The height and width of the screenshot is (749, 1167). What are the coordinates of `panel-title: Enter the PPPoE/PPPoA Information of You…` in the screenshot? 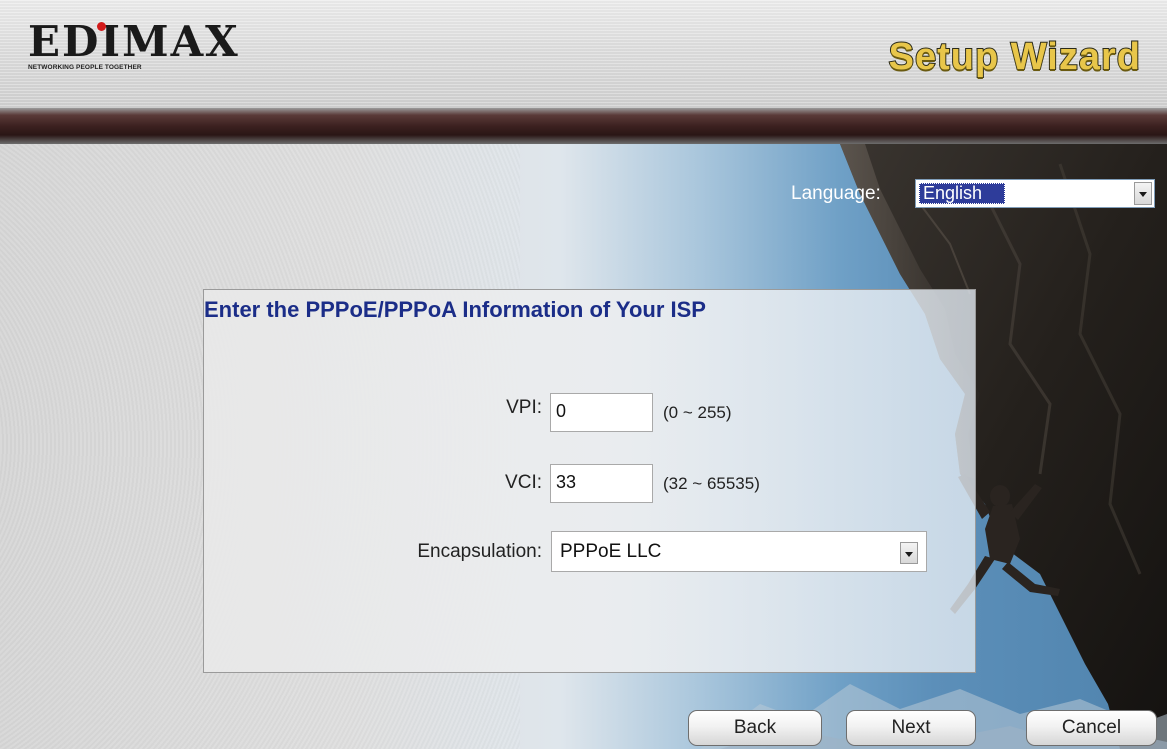 It's located at (455, 309).